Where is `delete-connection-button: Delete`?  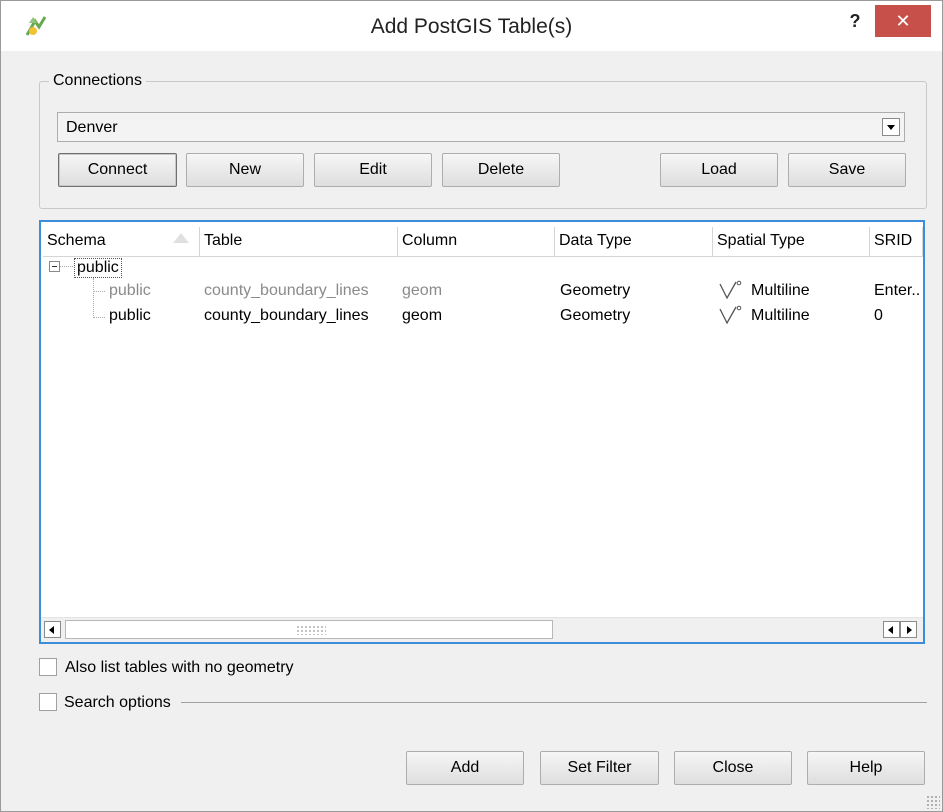
delete-connection-button: Delete is located at coordinates (501, 170).